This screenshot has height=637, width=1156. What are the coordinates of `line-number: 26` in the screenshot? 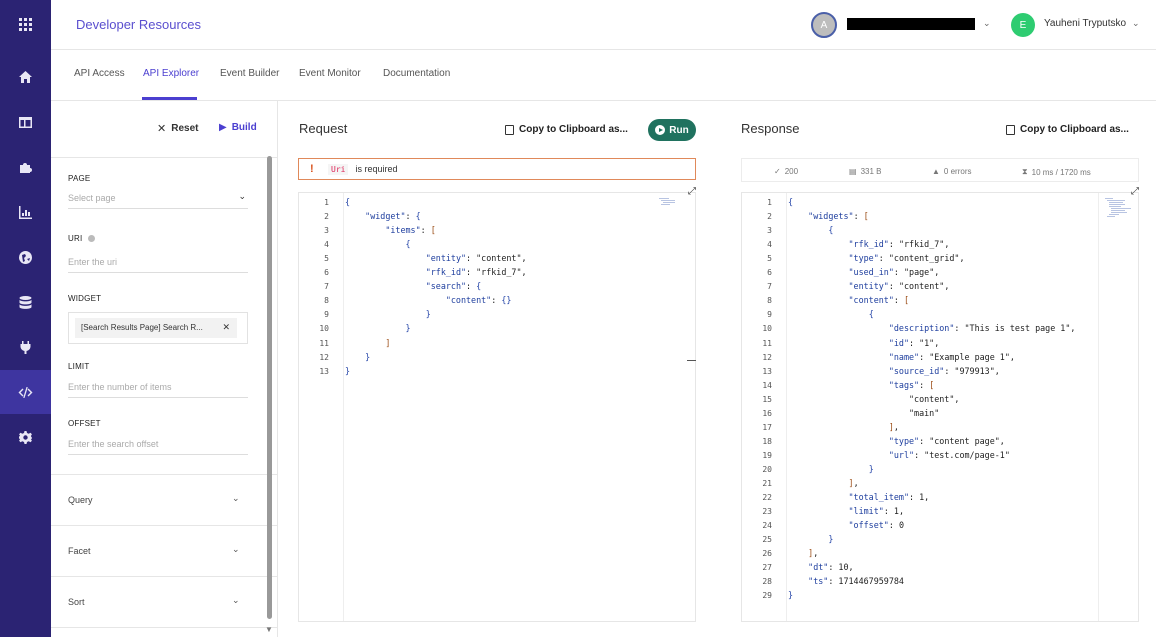 It's located at (767, 554).